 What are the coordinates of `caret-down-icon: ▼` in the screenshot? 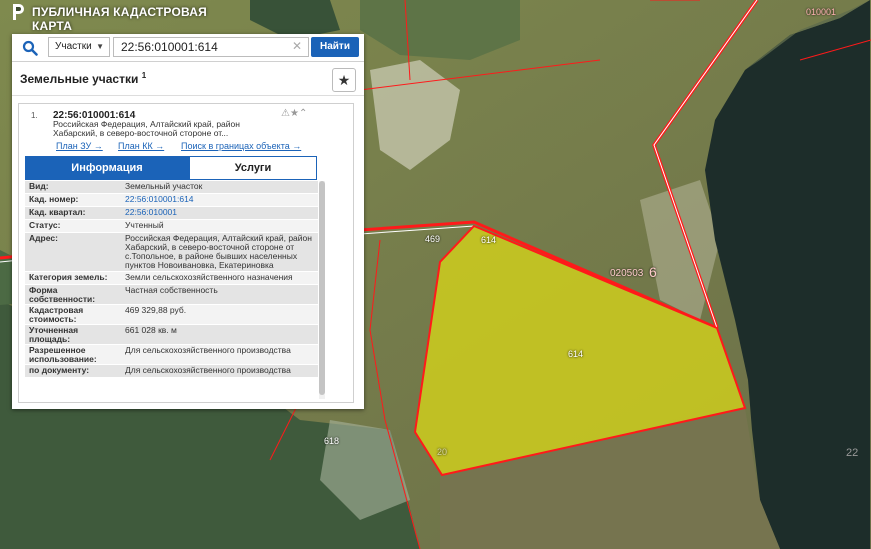 It's located at (100, 46).